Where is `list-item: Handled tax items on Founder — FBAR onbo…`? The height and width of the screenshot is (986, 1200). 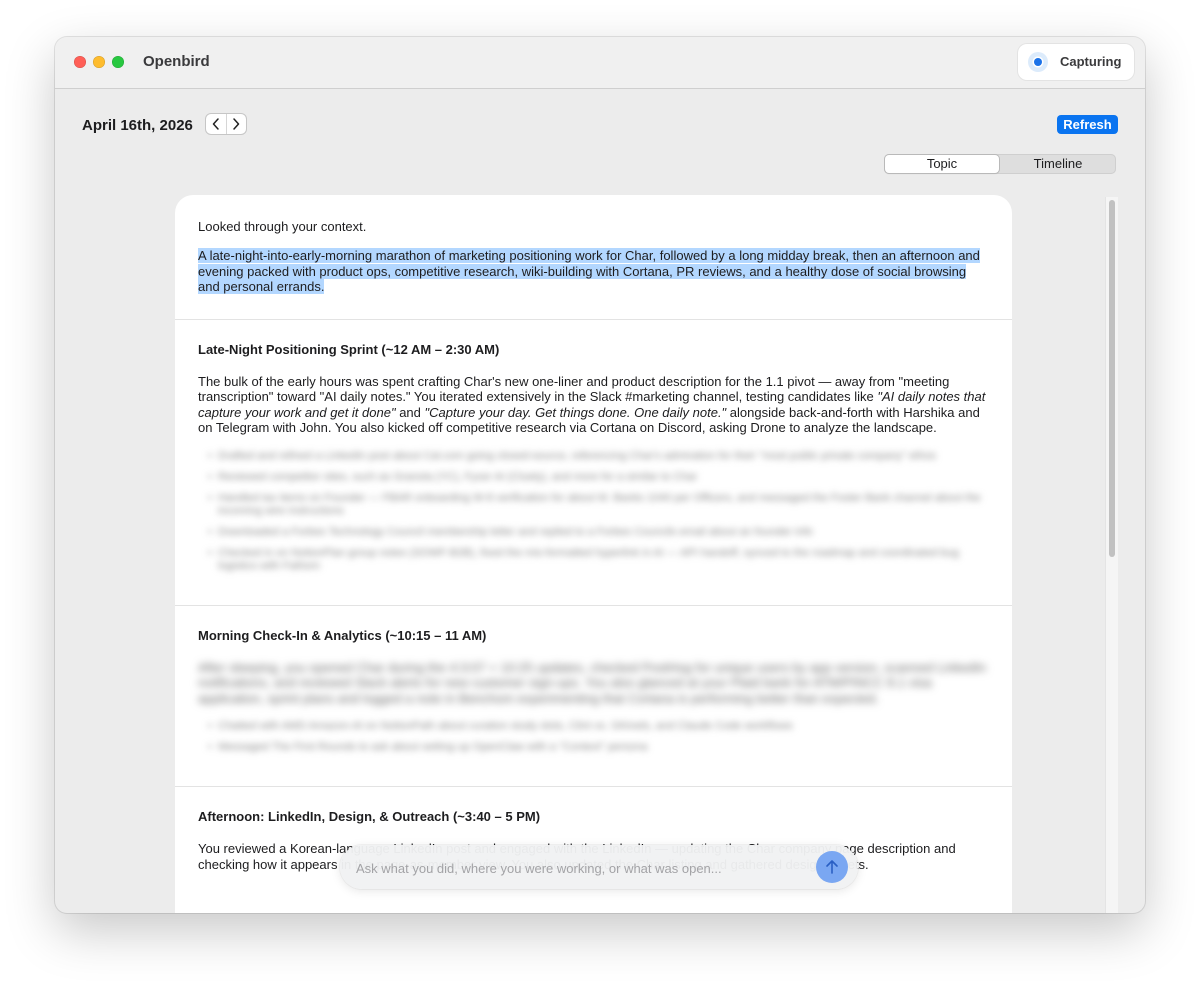 list-item: Handled tax items on Founder — FBAR onbo… is located at coordinates (598, 505).